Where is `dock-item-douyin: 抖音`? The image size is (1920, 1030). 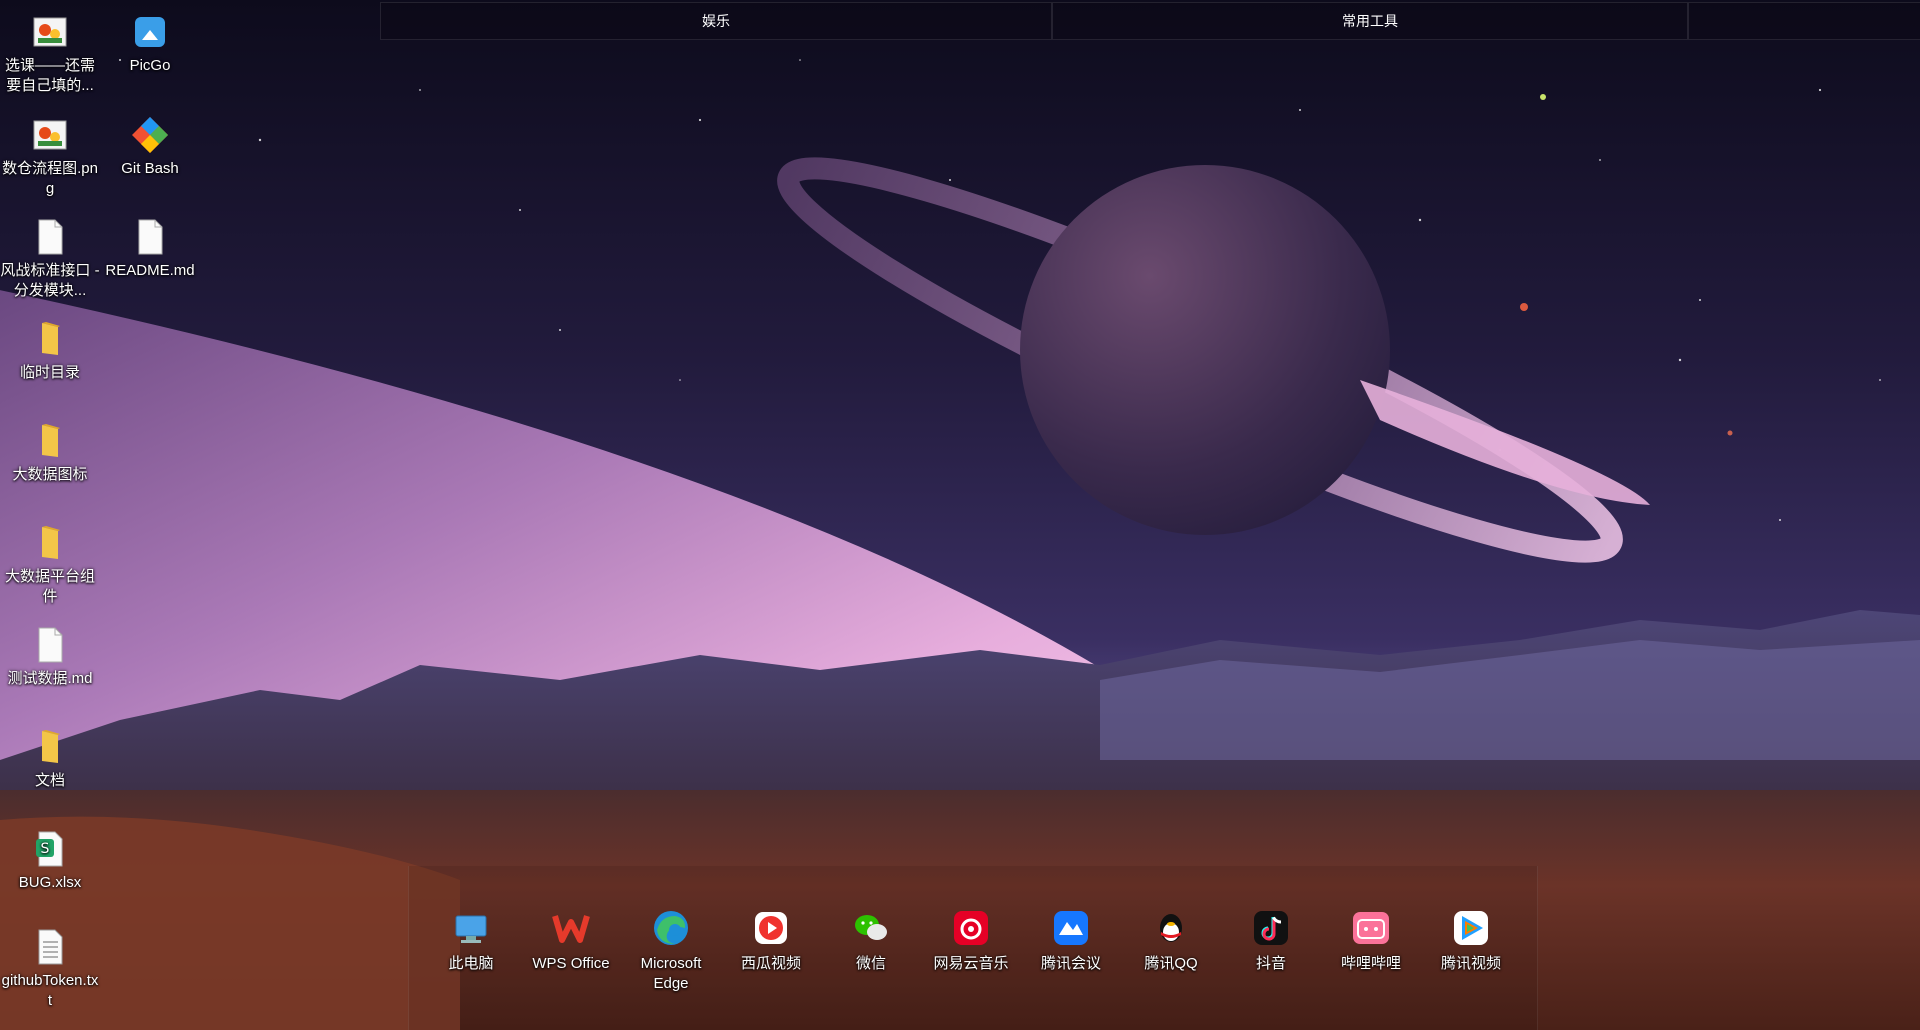 dock-item-douyin: 抖音 is located at coordinates (1271, 941).